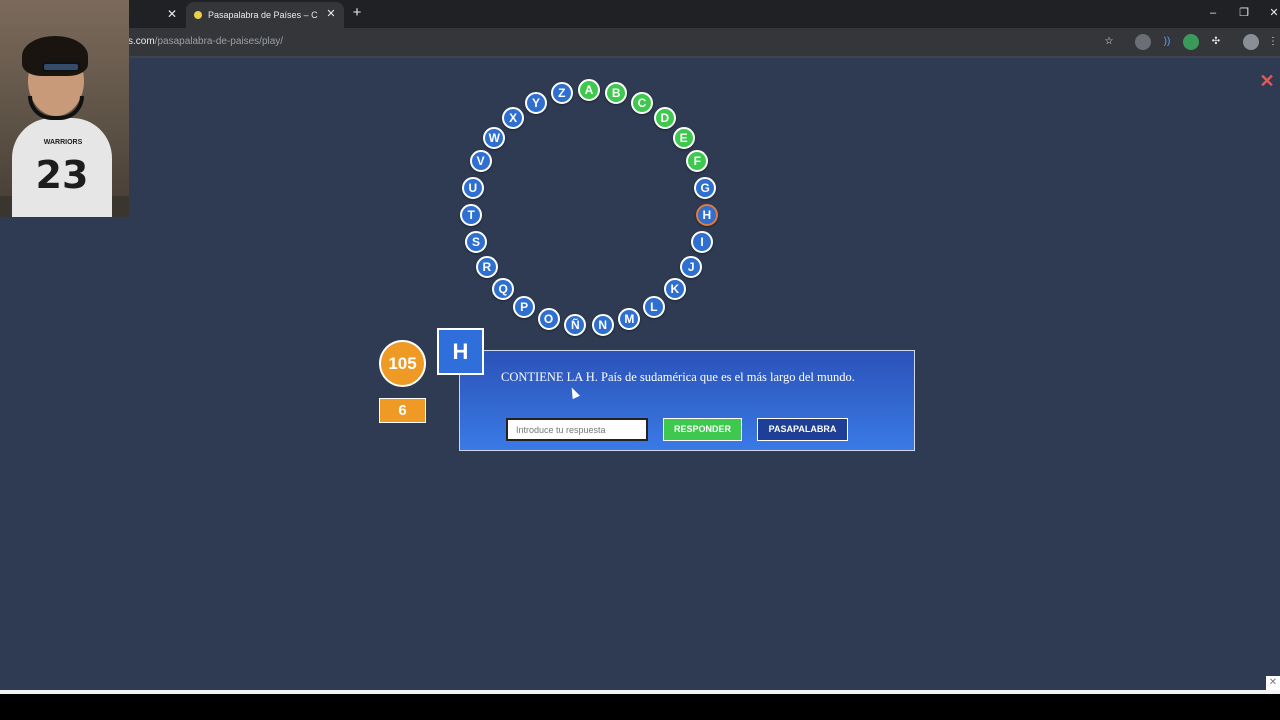 The height and width of the screenshot is (720, 1280). What do you see at coordinates (524, 306) in the screenshot?
I see `rosco-letter-p: P` at bounding box center [524, 306].